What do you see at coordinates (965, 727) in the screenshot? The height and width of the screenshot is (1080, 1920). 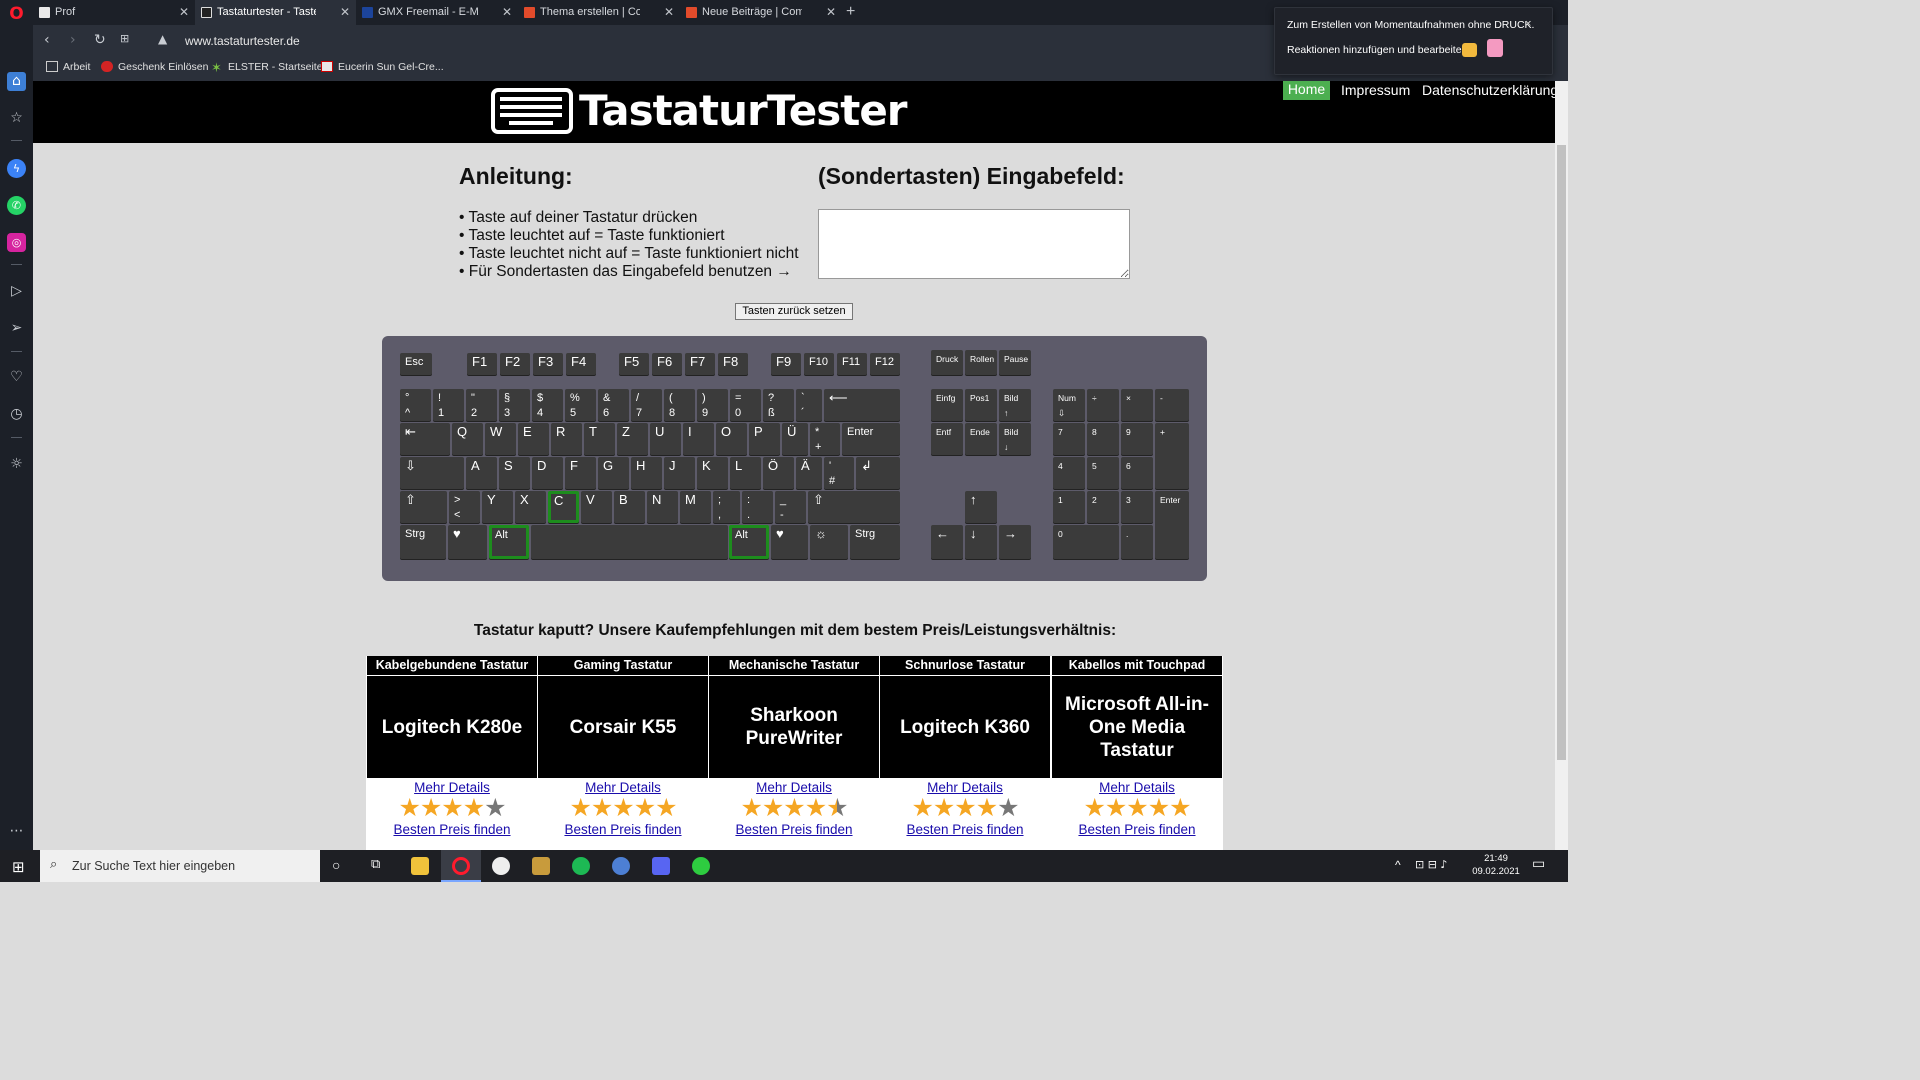 I see `product-image: Logitech K360` at bounding box center [965, 727].